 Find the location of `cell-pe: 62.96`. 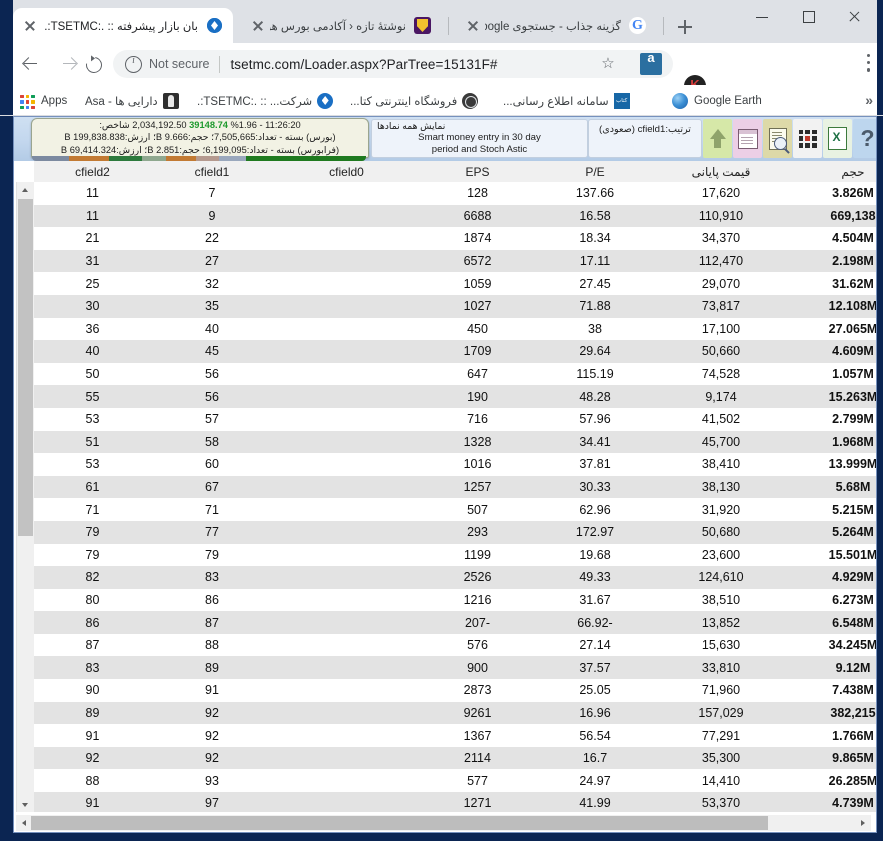

cell-pe: 62.96 is located at coordinates (595, 509).